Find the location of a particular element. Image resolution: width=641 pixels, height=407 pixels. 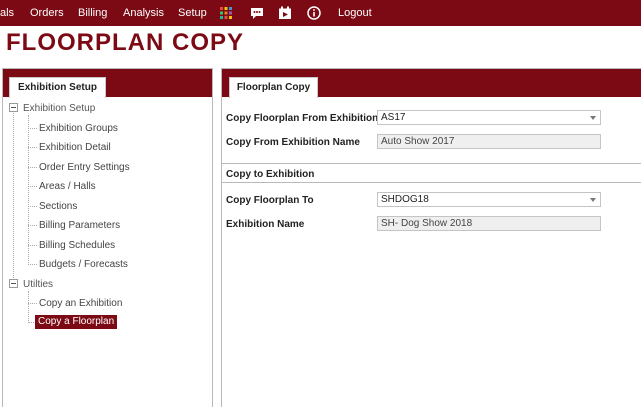

tree-item-copy-an-exhibition: Copy an Exhibition is located at coordinates (80, 303).